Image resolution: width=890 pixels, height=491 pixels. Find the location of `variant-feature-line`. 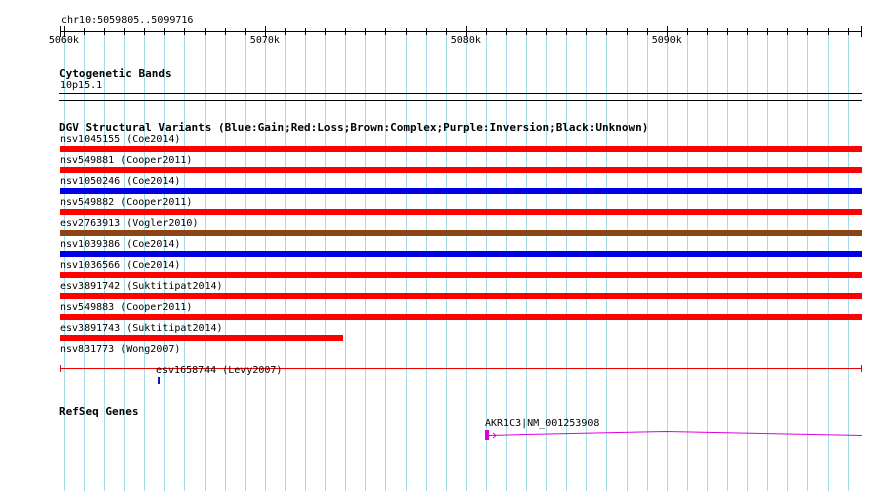

variant-feature-line is located at coordinates (445, 369).